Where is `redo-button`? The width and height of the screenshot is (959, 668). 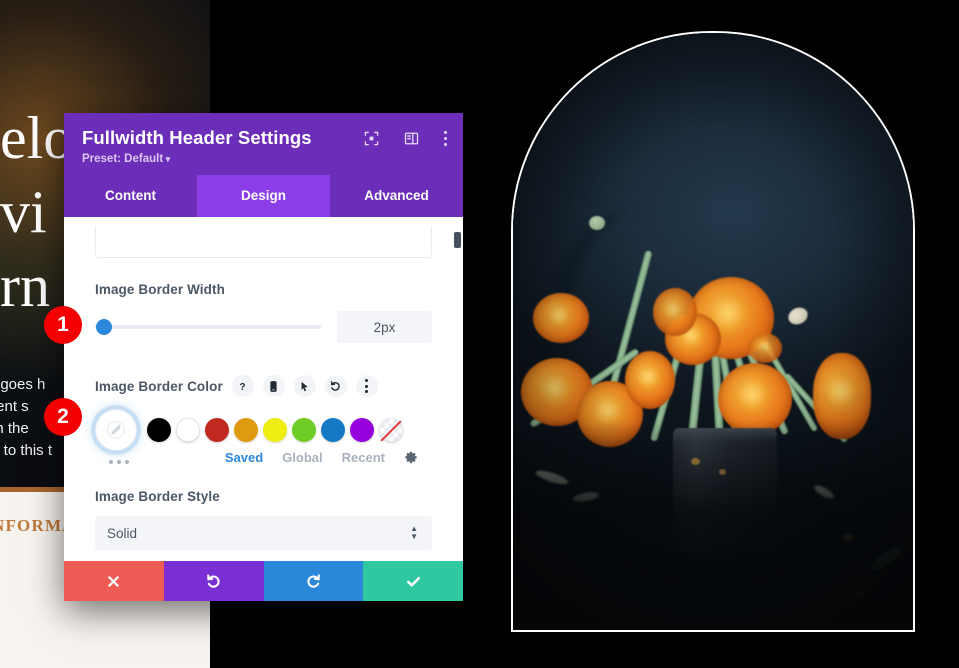 redo-button is located at coordinates (313, 581).